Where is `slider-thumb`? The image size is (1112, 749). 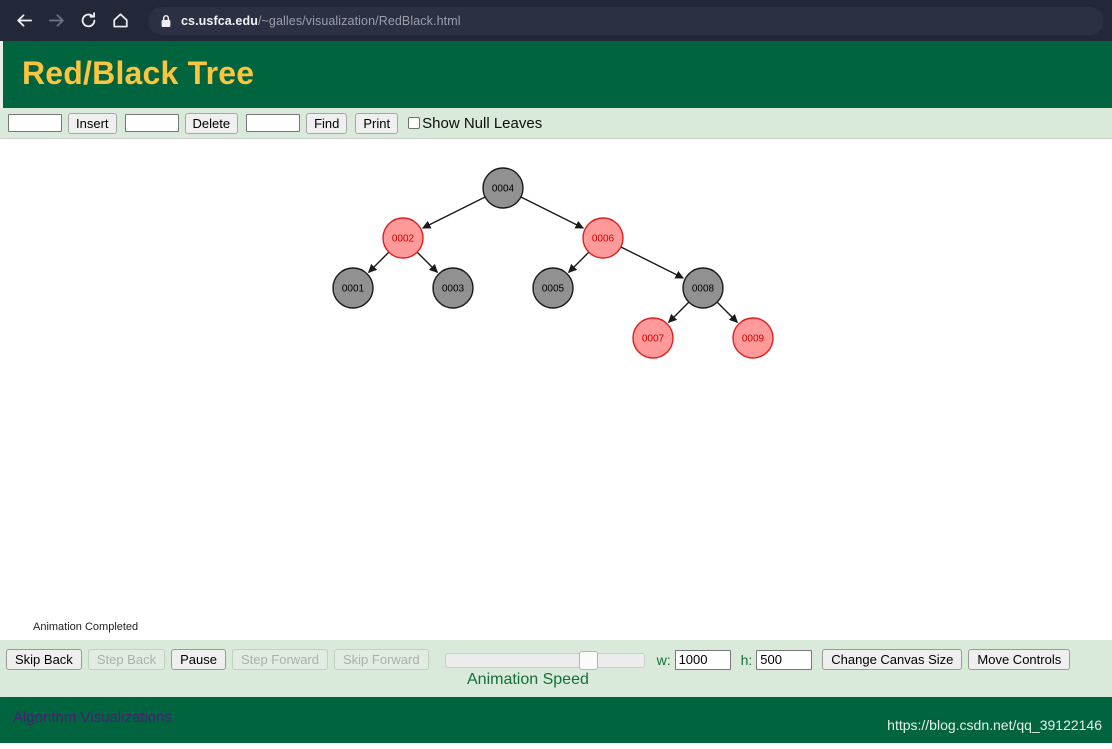 slider-thumb is located at coordinates (588, 660).